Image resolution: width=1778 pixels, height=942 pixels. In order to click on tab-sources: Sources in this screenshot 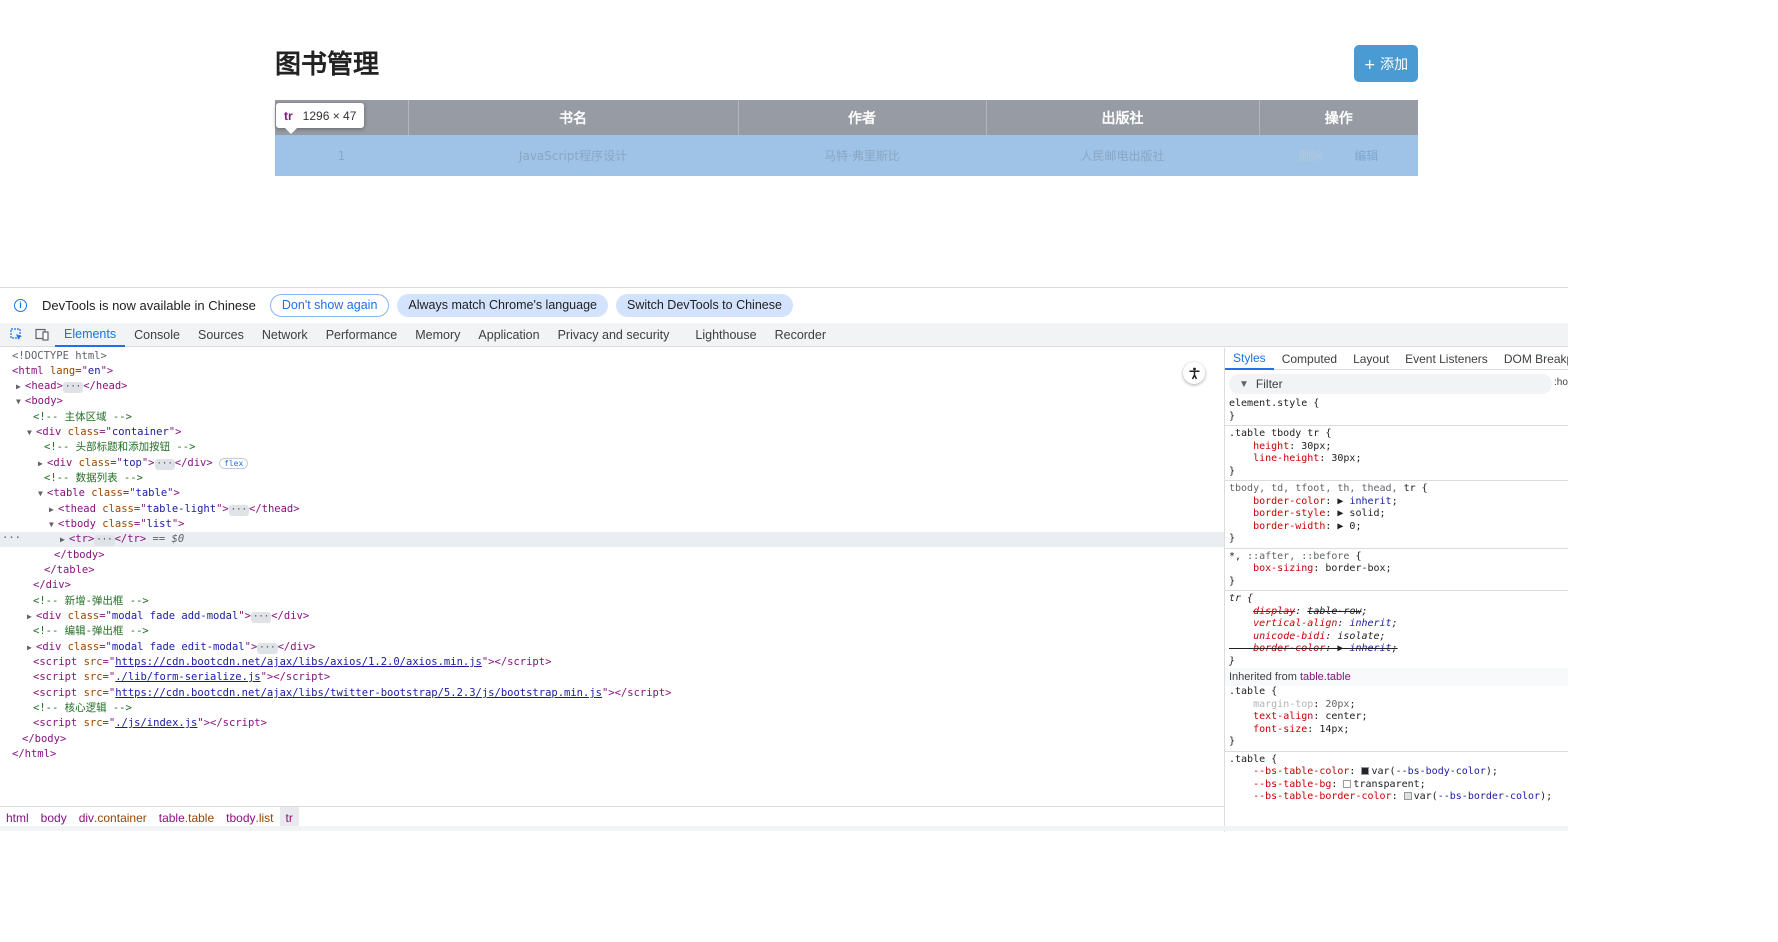, I will do `click(221, 335)`.